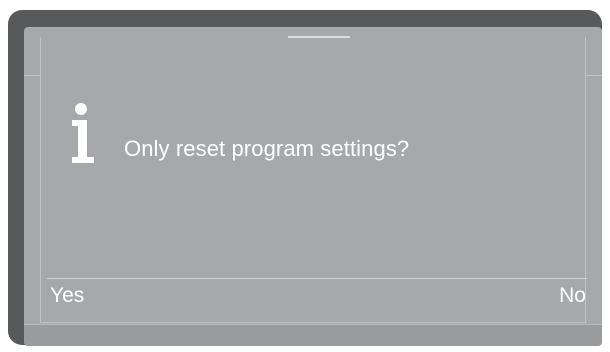 Image resolution: width=610 pixels, height=352 pixels. What do you see at coordinates (267, 148) in the screenshot?
I see `dialog-message: Only reset program settings?` at bounding box center [267, 148].